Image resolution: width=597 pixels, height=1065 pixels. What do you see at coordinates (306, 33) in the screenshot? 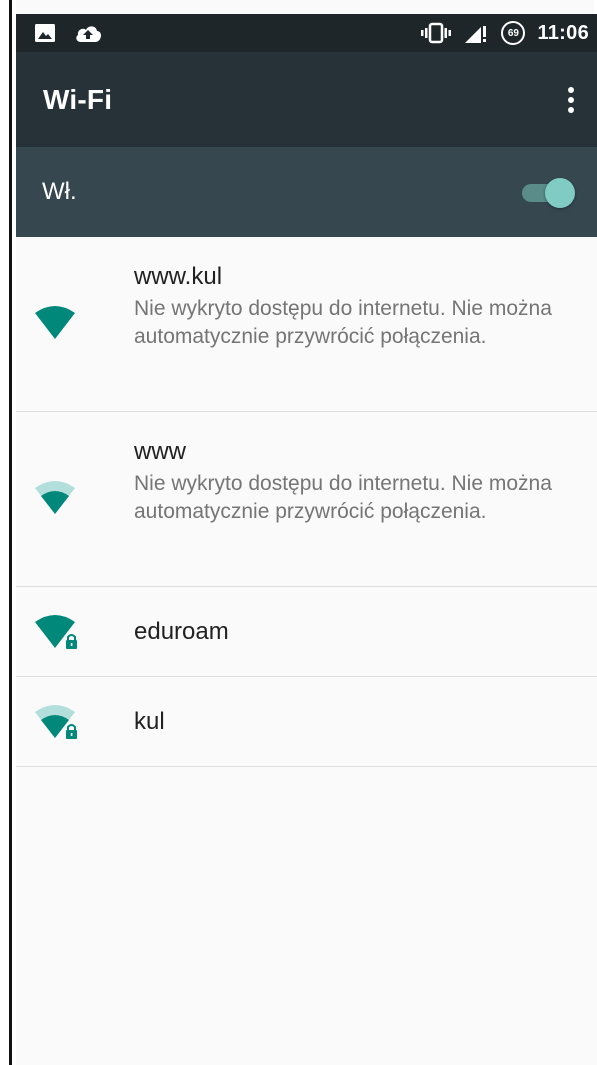
I see `status-bar: 69 11:06` at bounding box center [306, 33].